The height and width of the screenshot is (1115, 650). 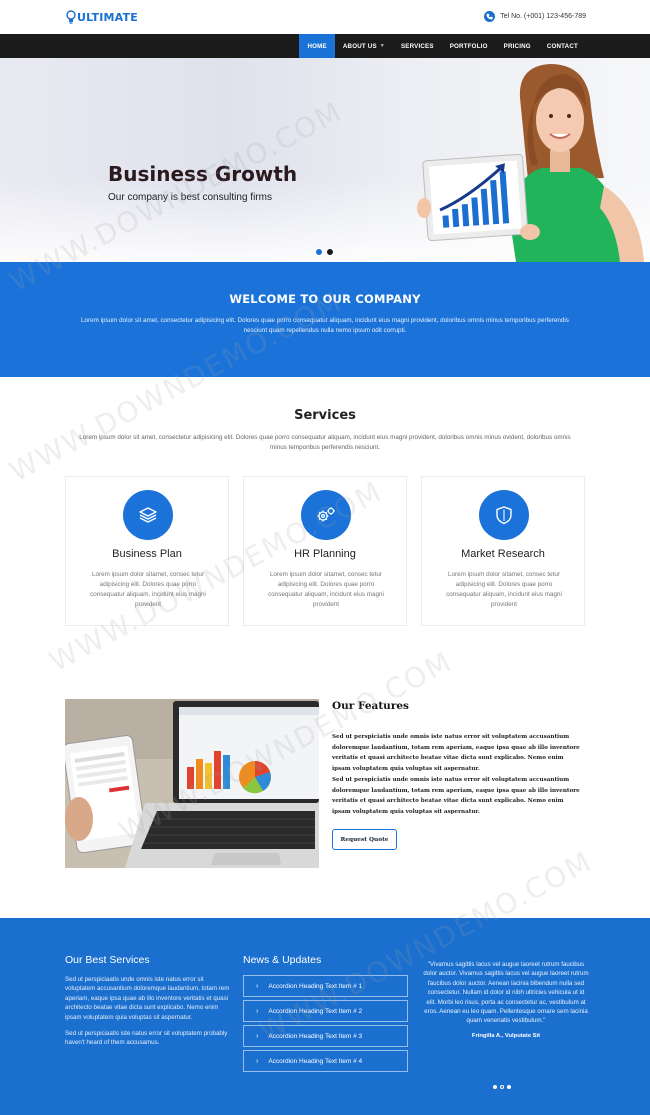 I want to click on chevron-down-icon: ▼, so click(x=382, y=46).